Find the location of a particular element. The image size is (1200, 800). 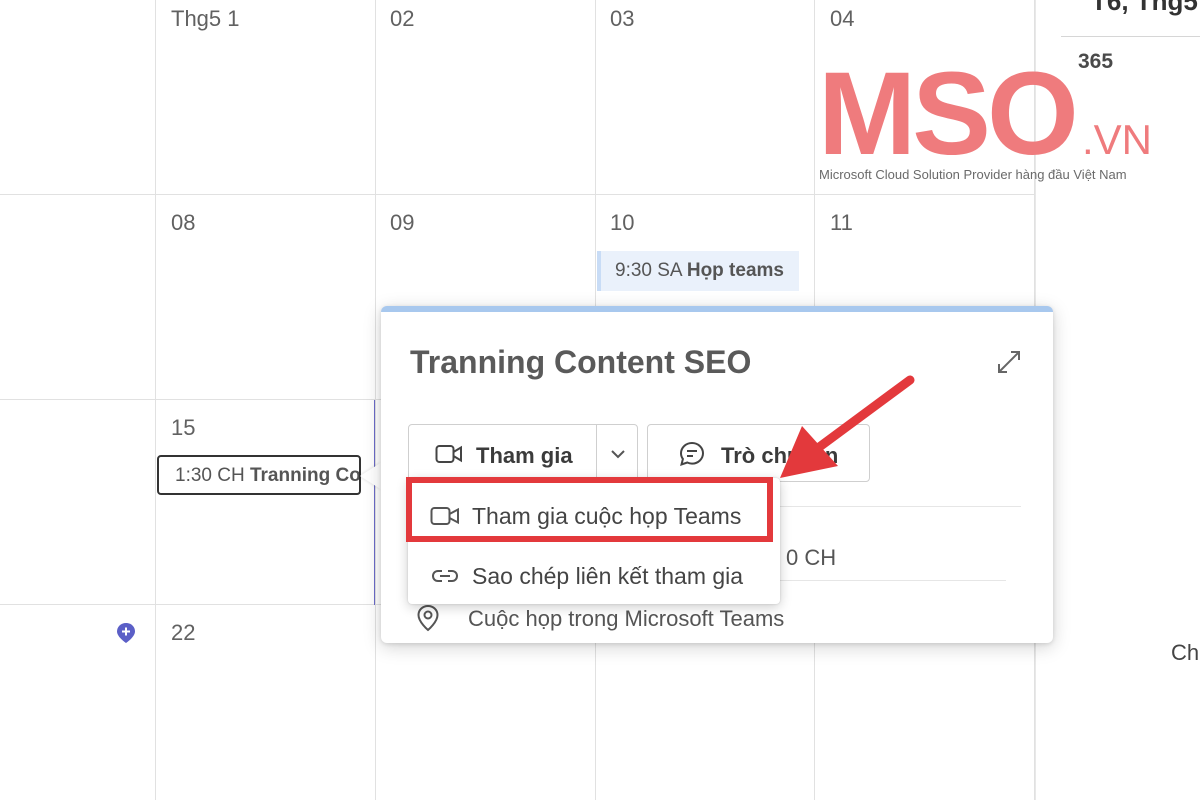

location-icon is located at coordinates (428, 618).